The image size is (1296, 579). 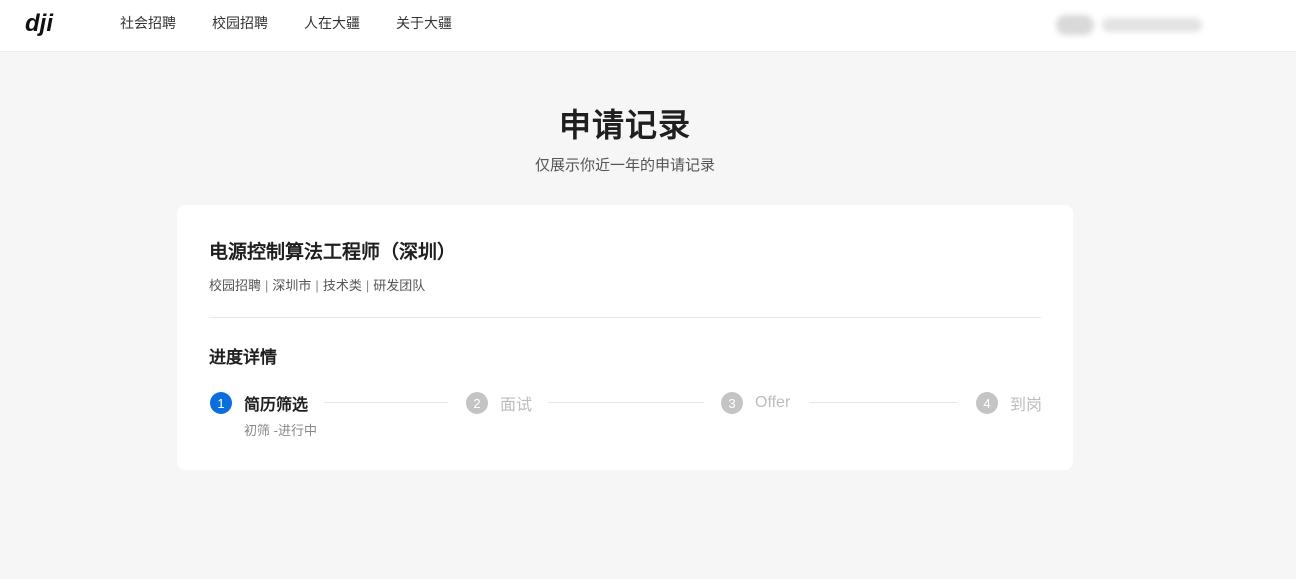 I want to click on dji-logo: dji, so click(x=48, y=24).